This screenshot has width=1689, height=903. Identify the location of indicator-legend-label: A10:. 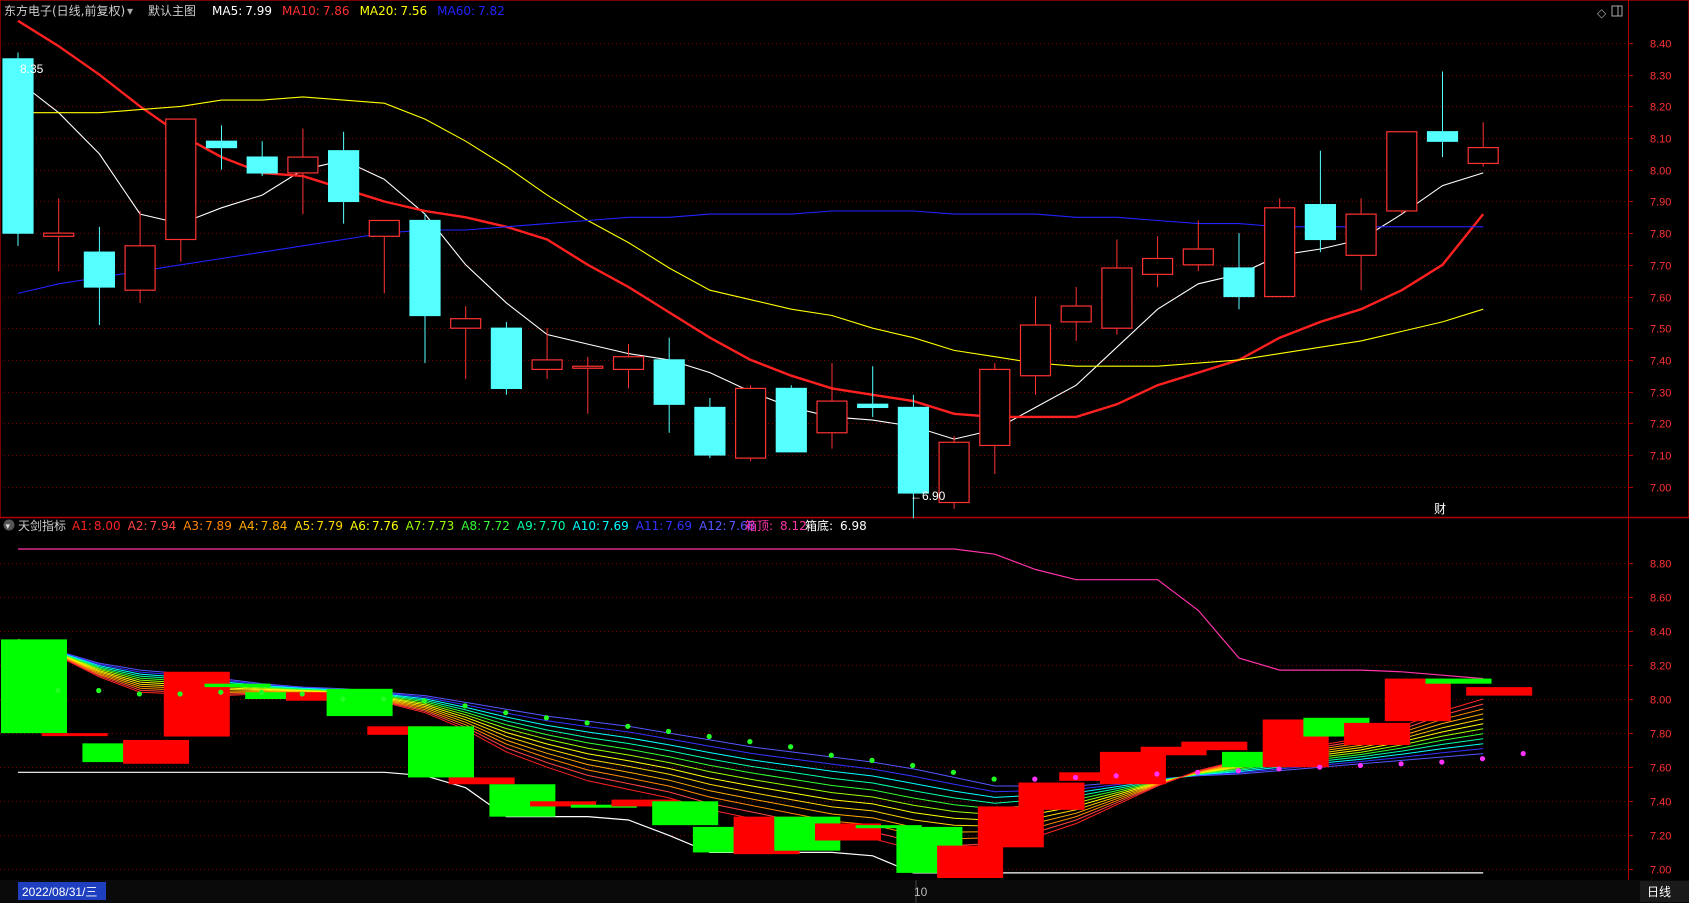
(586, 526).